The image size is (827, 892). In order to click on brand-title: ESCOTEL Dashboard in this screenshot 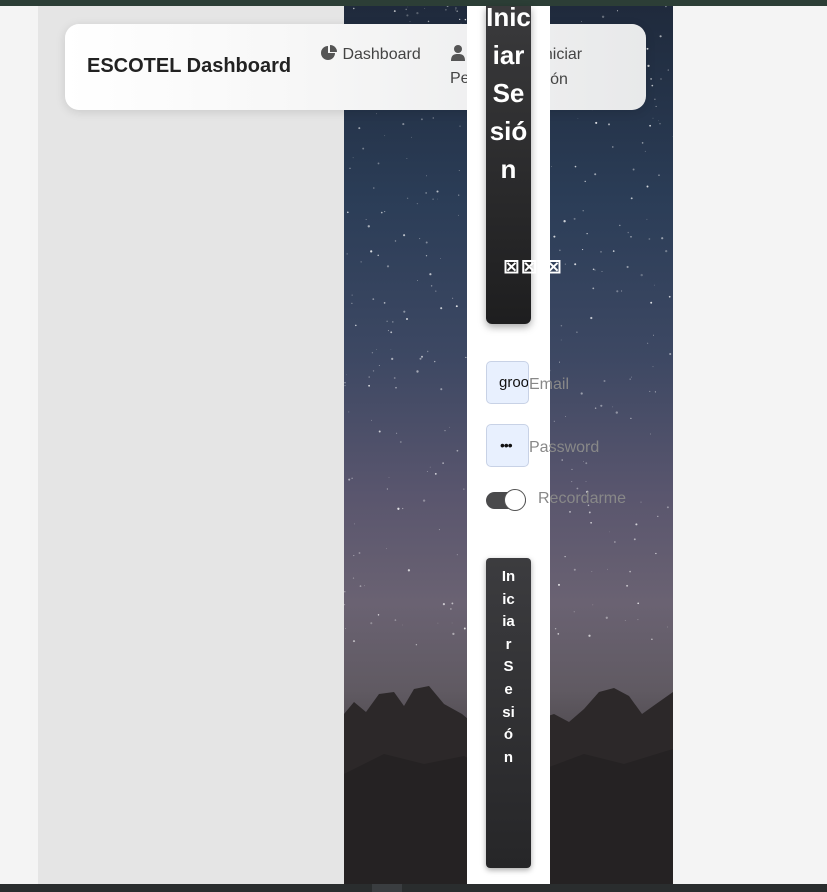, I will do `click(189, 66)`.